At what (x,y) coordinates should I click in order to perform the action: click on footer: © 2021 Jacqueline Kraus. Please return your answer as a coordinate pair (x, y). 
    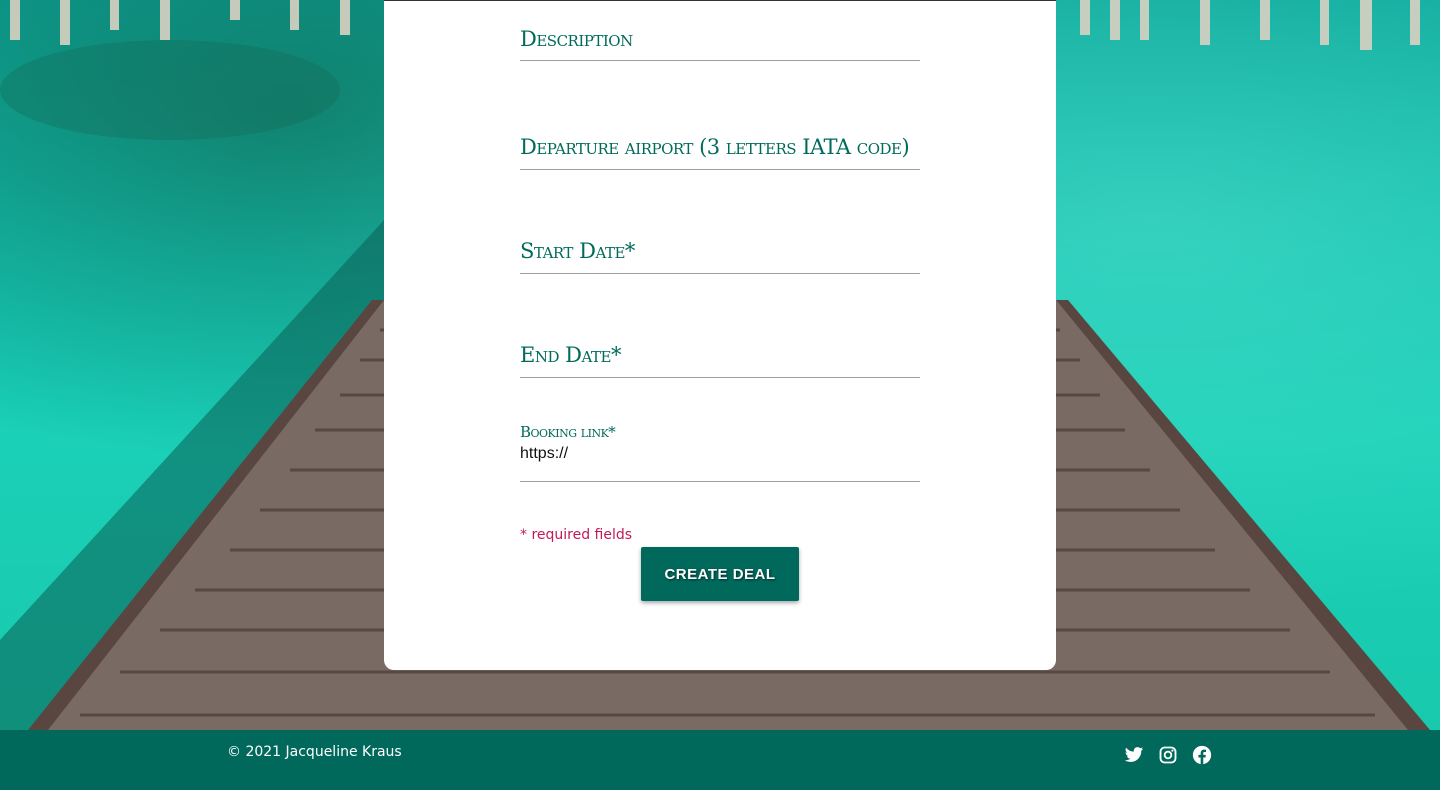
    Looking at the image, I should click on (720, 760).